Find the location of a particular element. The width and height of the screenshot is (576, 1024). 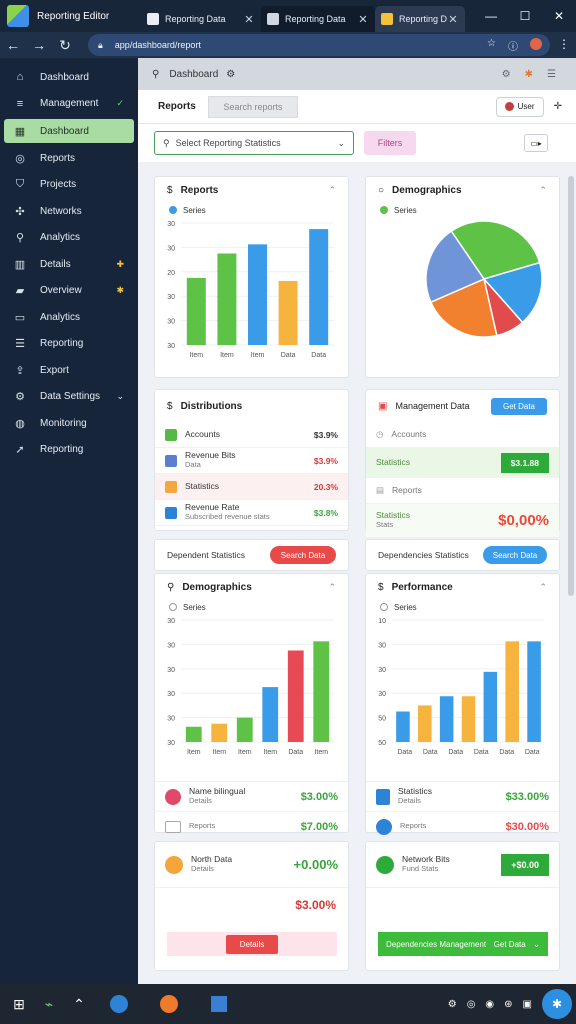

scrollbar is located at coordinates (571, 386).